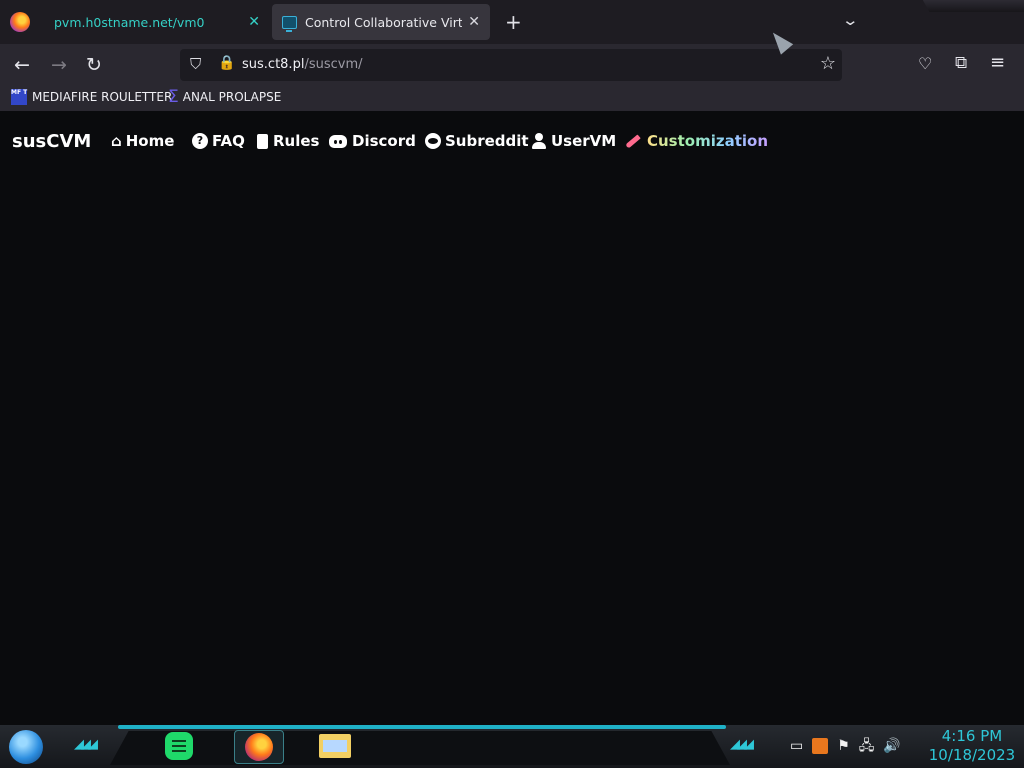 The width and height of the screenshot is (1024, 768). I want to click on tab-control-collaborative: Control Collaborative Virtual M ✕, so click(381, 22).